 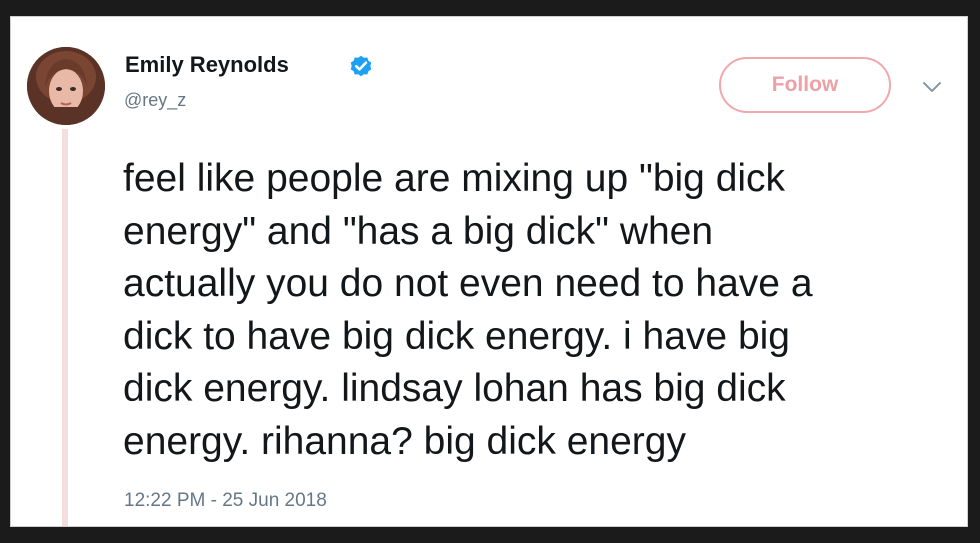 What do you see at coordinates (207, 65) in the screenshot?
I see `display-name: Emily Reynolds` at bounding box center [207, 65].